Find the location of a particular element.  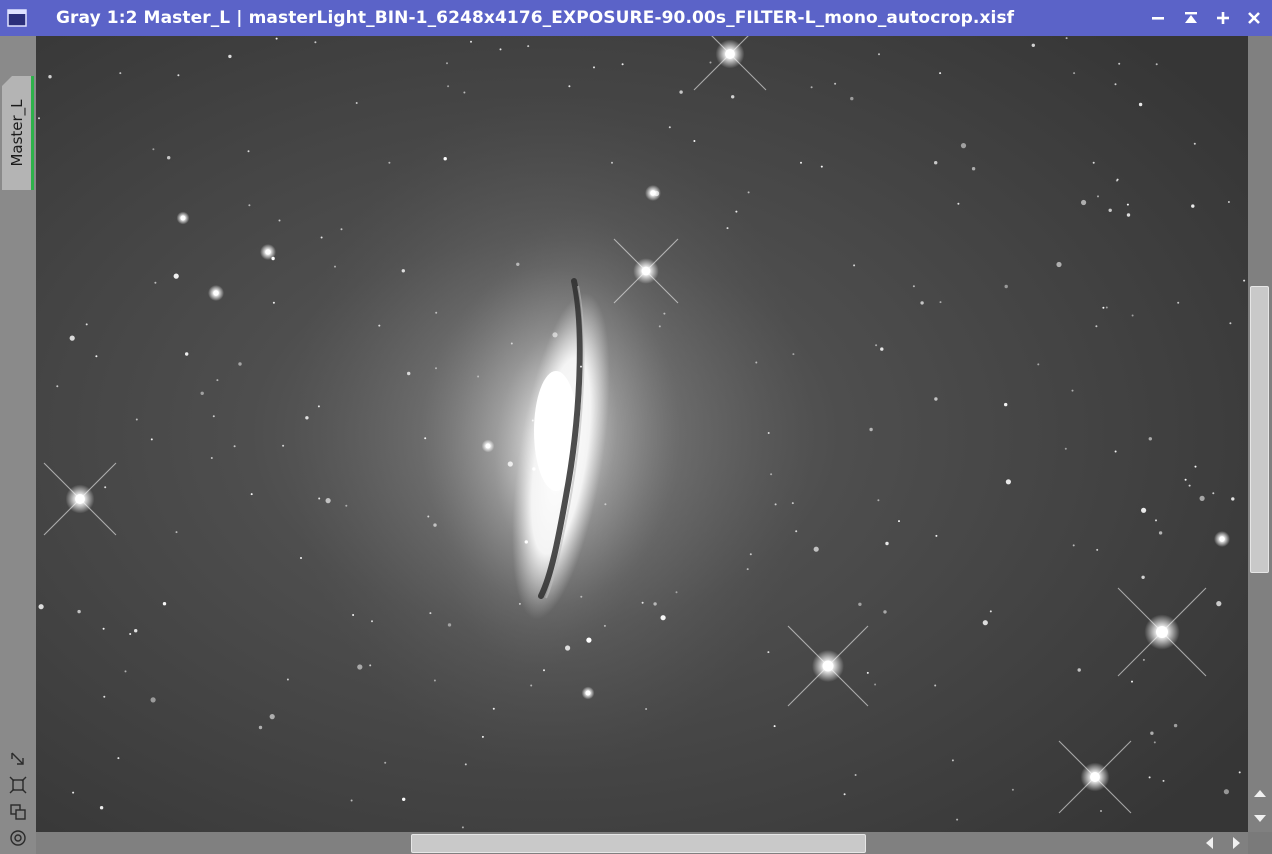

clone-icon is located at coordinates (18, 812).